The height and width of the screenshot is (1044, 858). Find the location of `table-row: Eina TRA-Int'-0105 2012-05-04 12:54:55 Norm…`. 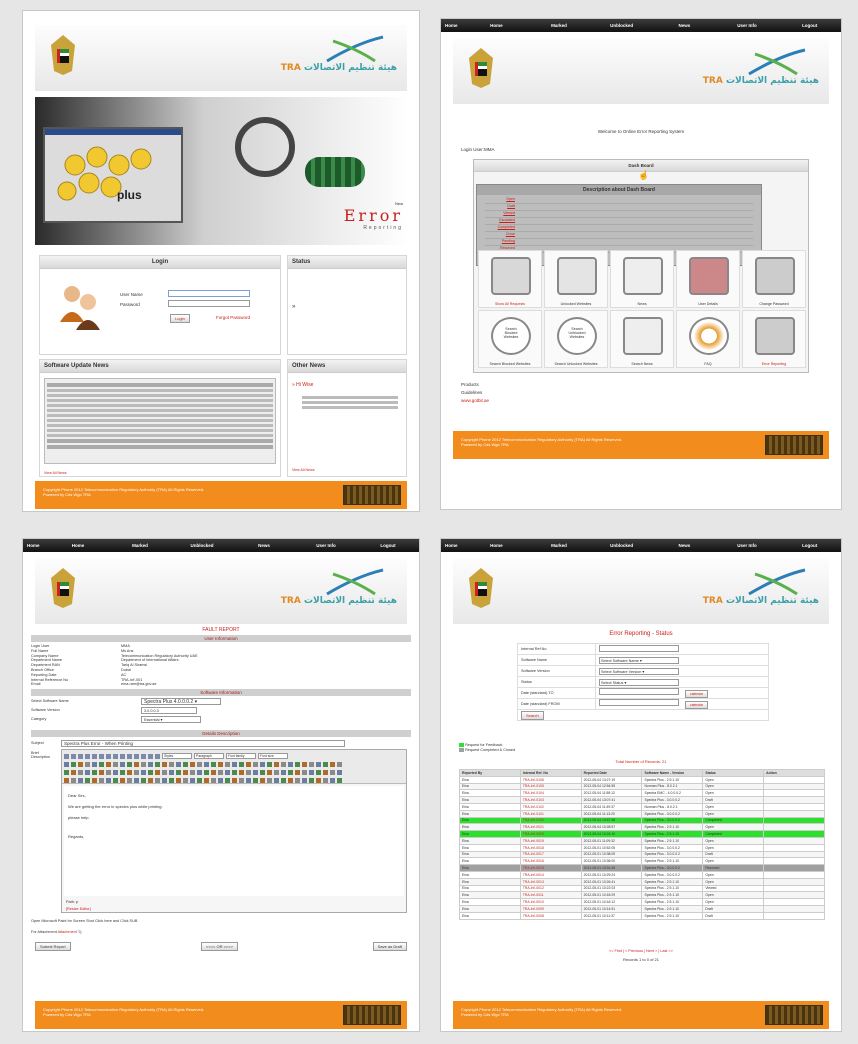

table-row: Eina TRA-Int'-0105 2012-05-04 12:54:55 Norm… is located at coordinates (642, 786).